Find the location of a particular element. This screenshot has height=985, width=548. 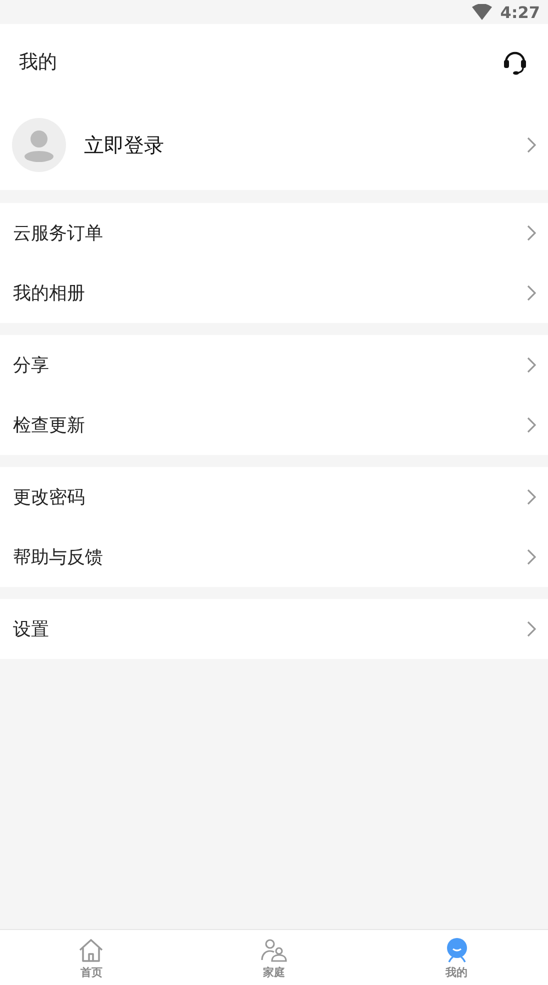

login-row: 立即登录 is located at coordinates (274, 145).